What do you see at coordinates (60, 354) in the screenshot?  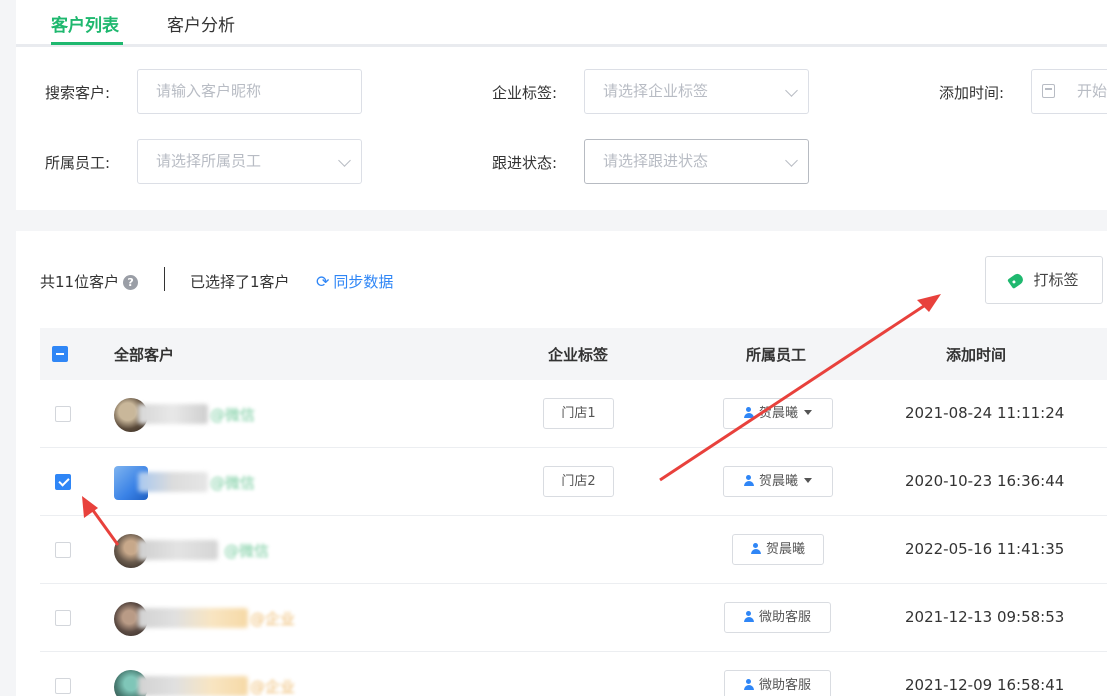 I see `select-all-checkbox` at bounding box center [60, 354].